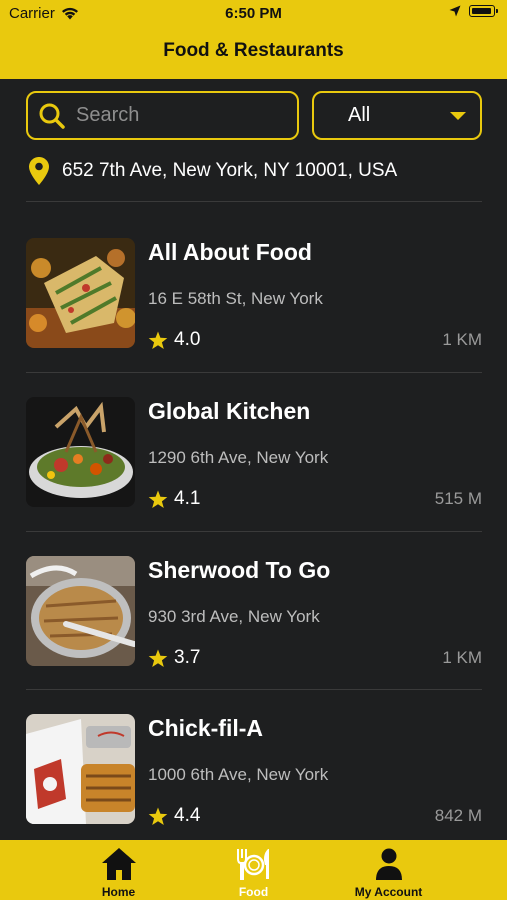 The height and width of the screenshot is (900, 507). What do you see at coordinates (52, 116) in the screenshot?
I see `search-icon` at bounding box center [52, 116].